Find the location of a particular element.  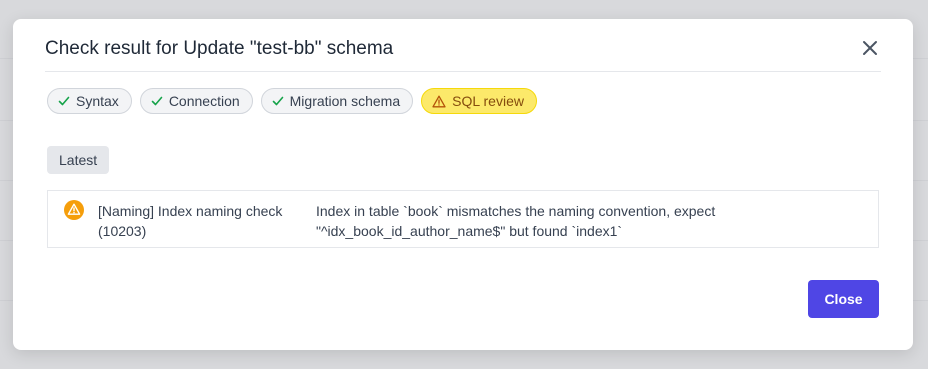

tab-migration-schema: Migration schema is located at coordinates (337, 101).